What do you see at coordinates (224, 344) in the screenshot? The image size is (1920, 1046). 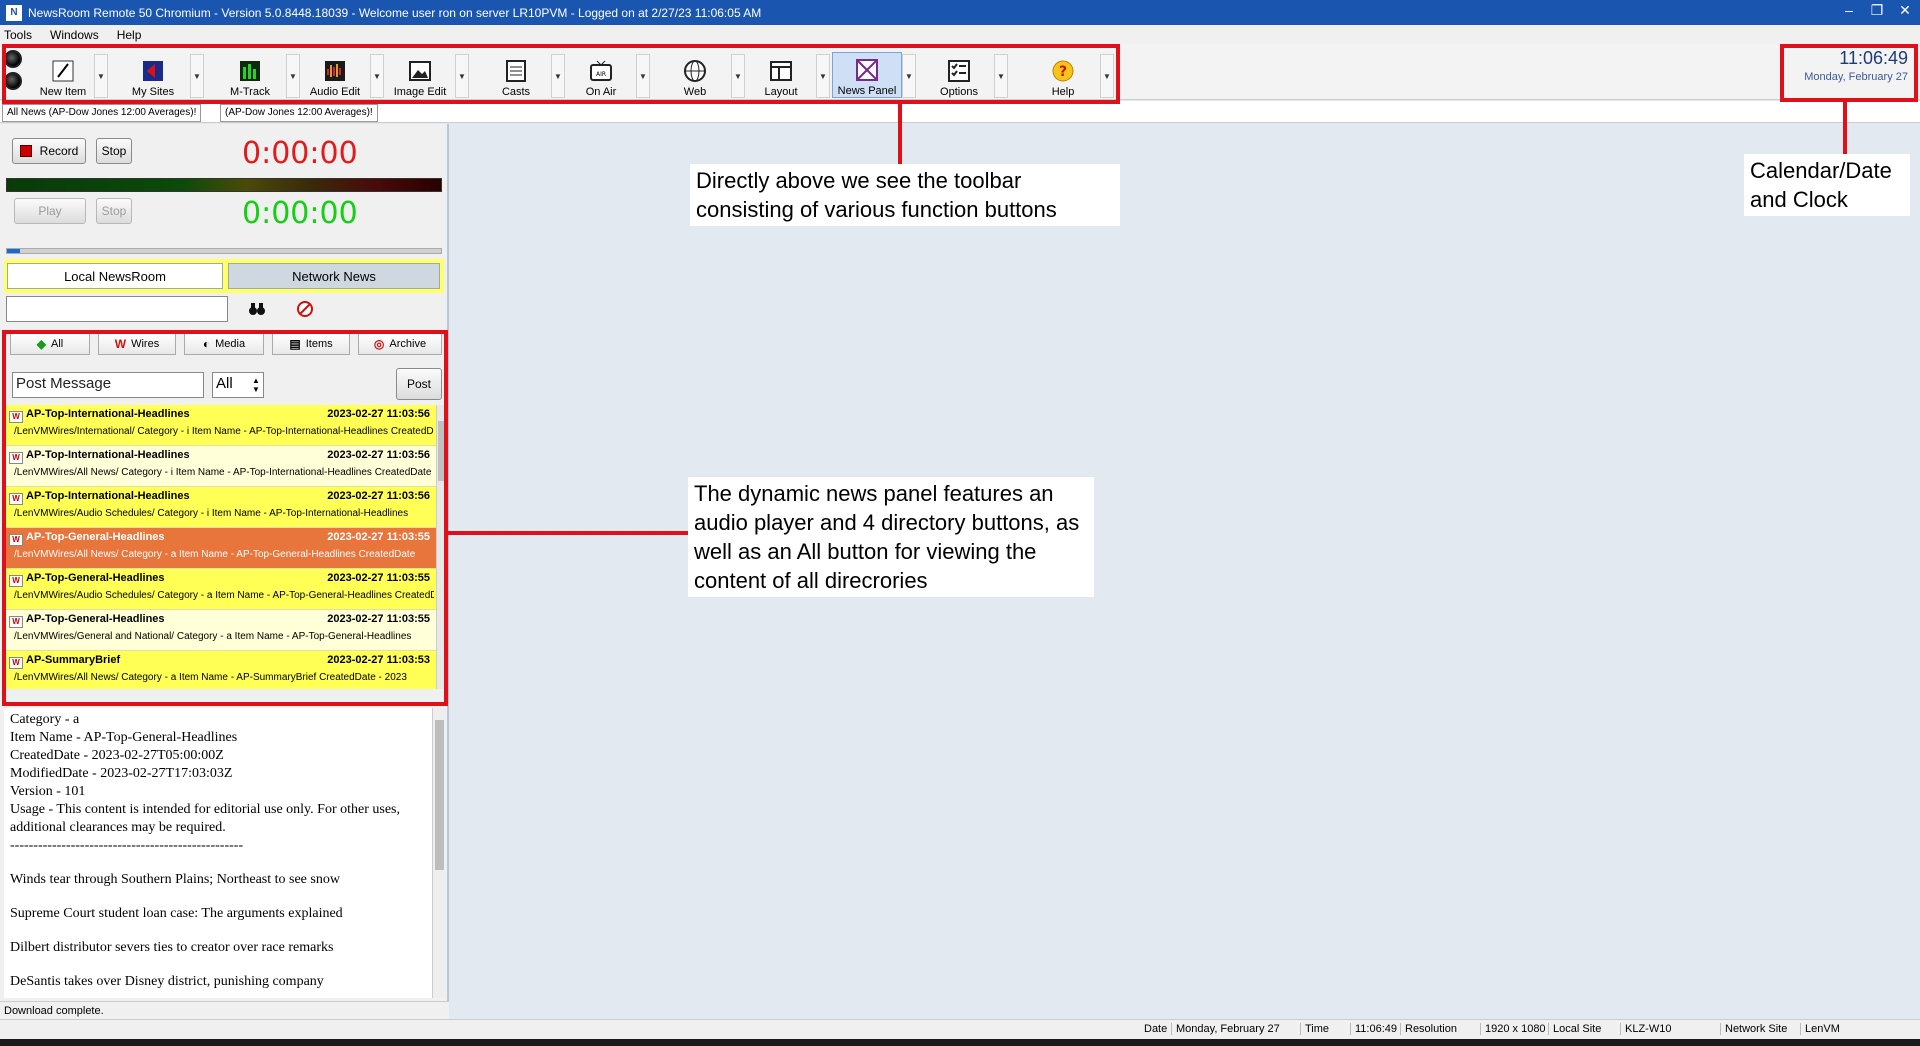 I see `filter-media-button: ◐ Media` at bounding box center [224, 344].